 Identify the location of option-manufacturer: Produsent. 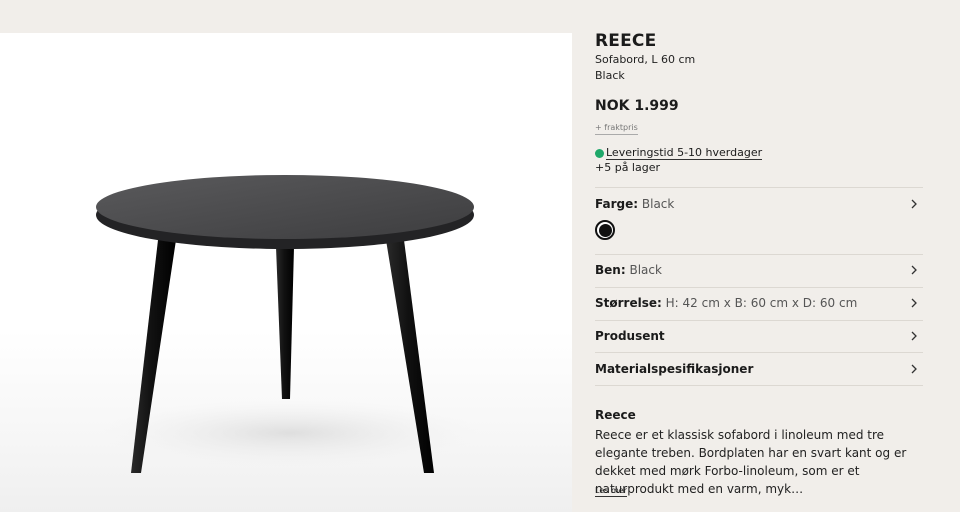
(759, 336).